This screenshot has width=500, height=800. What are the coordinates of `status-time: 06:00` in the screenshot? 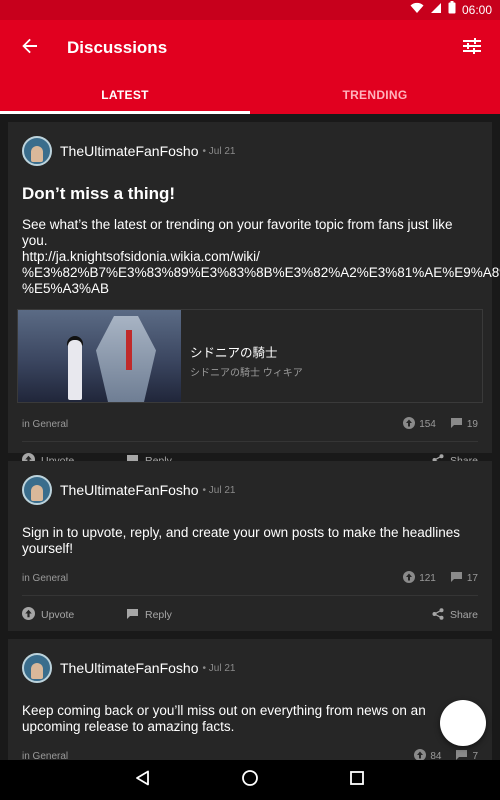 It's located at (476, 10).